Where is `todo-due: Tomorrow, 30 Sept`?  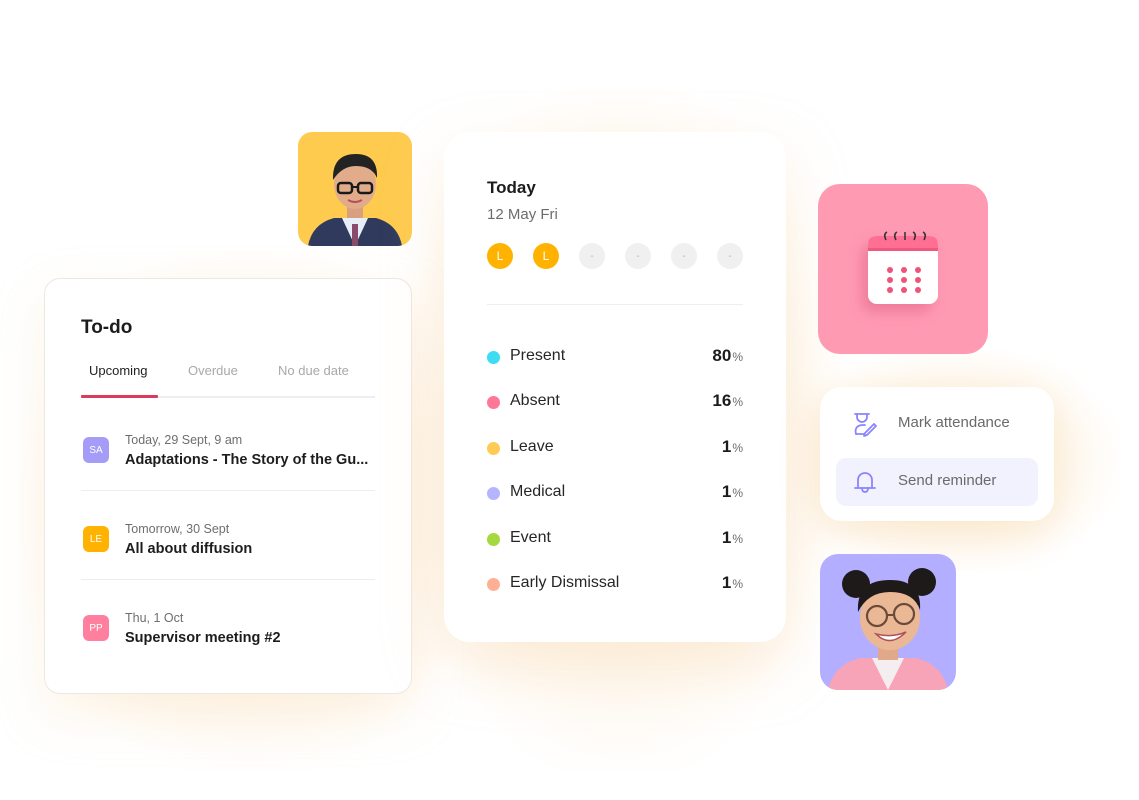 todo-due: Tomorrow, 30 Sept is located at coordinates (177, 529).